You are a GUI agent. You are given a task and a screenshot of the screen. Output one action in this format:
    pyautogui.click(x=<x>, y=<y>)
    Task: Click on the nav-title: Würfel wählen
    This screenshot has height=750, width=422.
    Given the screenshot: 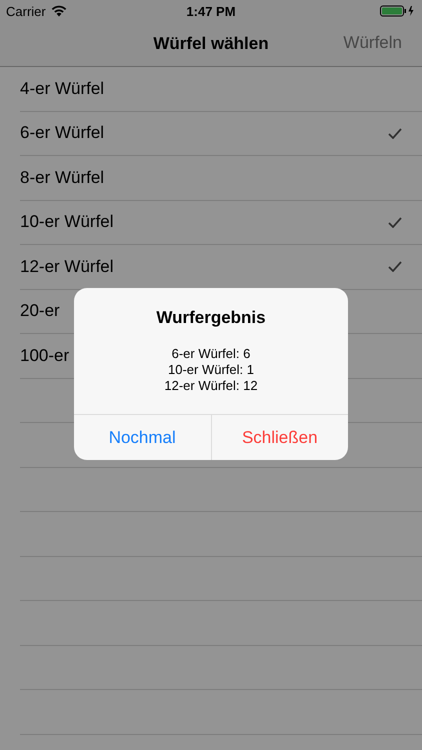 What is the action you would take?
    pyautogui.click(x=211, y=44)
    